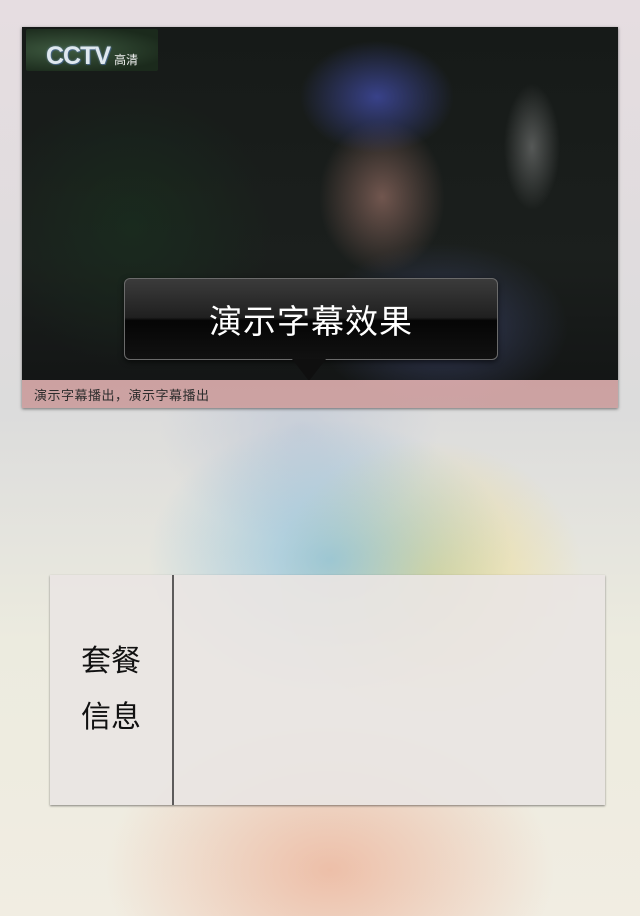  Describe the element at coordinates (111, 661) in the screenshot. I see `package-info-label-line1: 套餐` at that location.